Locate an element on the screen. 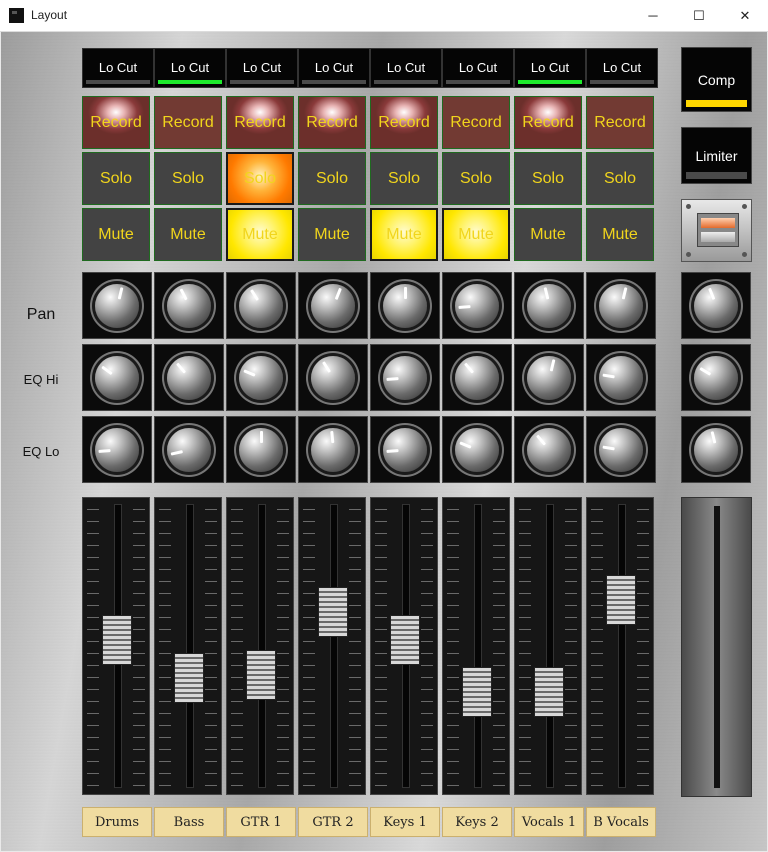 This screenshot has width=768, height=852. eq-hi-gtr-2-knob-pointer is located at coordinates (327, 366).